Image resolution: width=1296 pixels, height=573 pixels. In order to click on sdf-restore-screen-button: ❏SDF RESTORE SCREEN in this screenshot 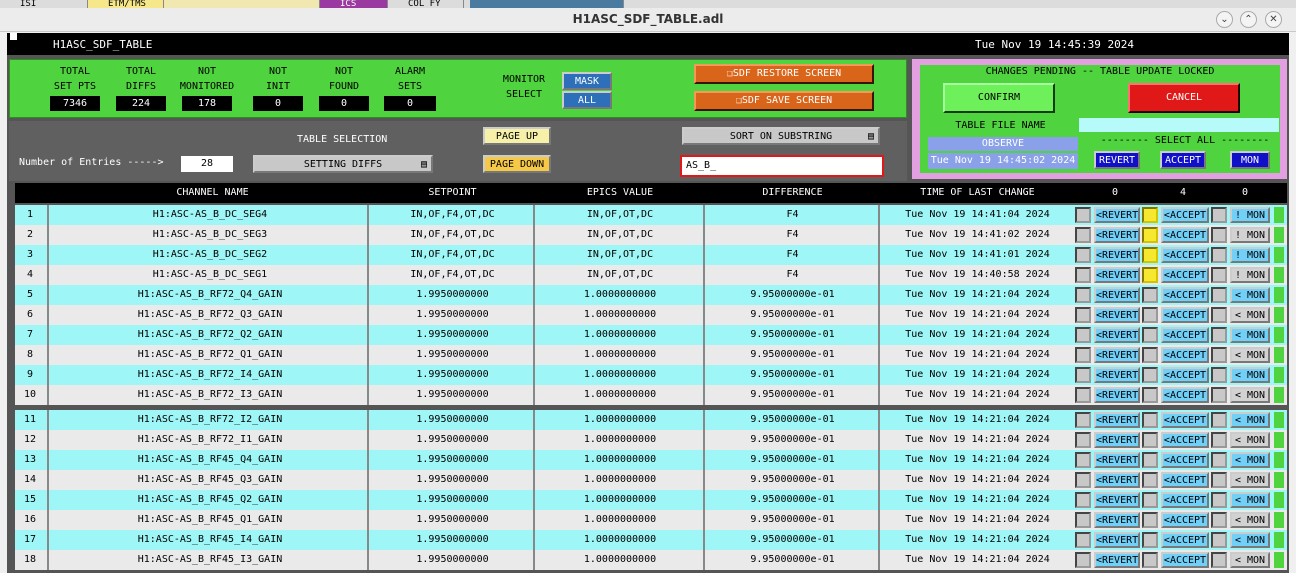, I will do `click(784, 74)`.